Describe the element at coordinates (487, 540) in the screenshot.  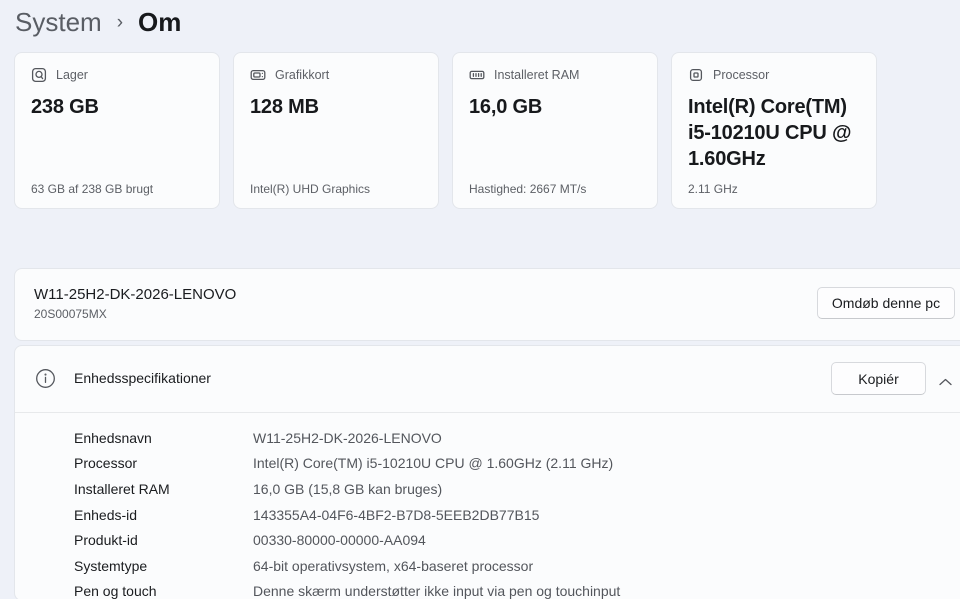
I see `table-row: Produkt-id 00330-80000-00000-AA094` at that location.